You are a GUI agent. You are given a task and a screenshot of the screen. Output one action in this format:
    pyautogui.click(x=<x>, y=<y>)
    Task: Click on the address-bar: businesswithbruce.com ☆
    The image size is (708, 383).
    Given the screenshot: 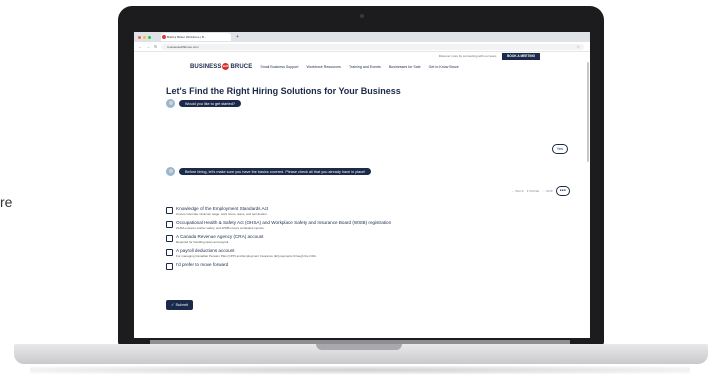 What is the action you would take?
    pyautogui.click(x=372, y=46)
    